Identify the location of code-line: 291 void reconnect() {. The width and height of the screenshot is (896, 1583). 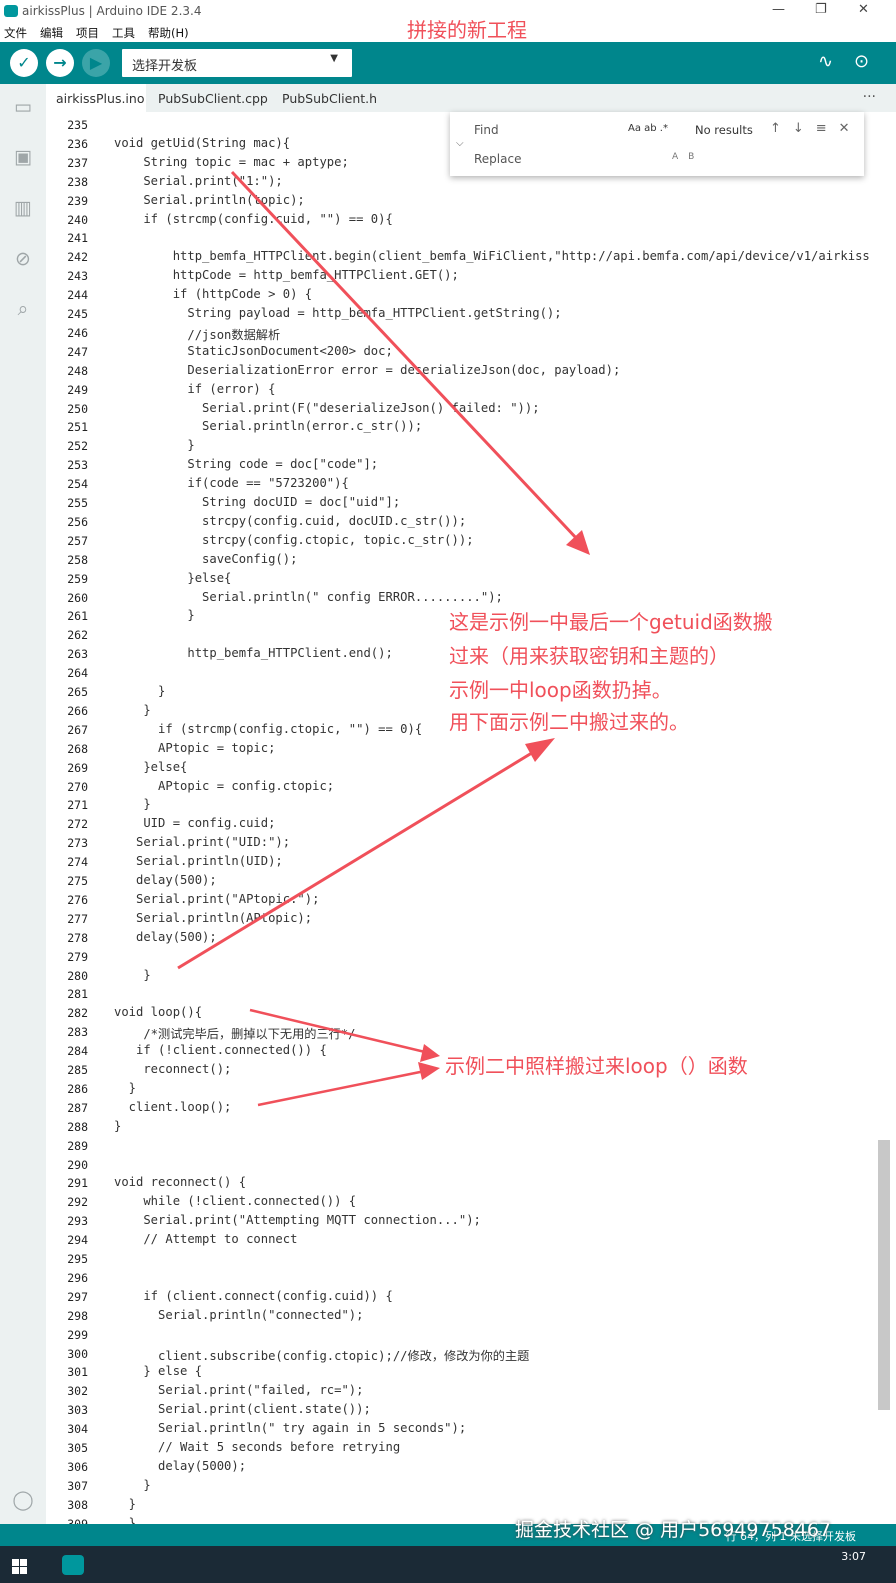
(471, 1183).